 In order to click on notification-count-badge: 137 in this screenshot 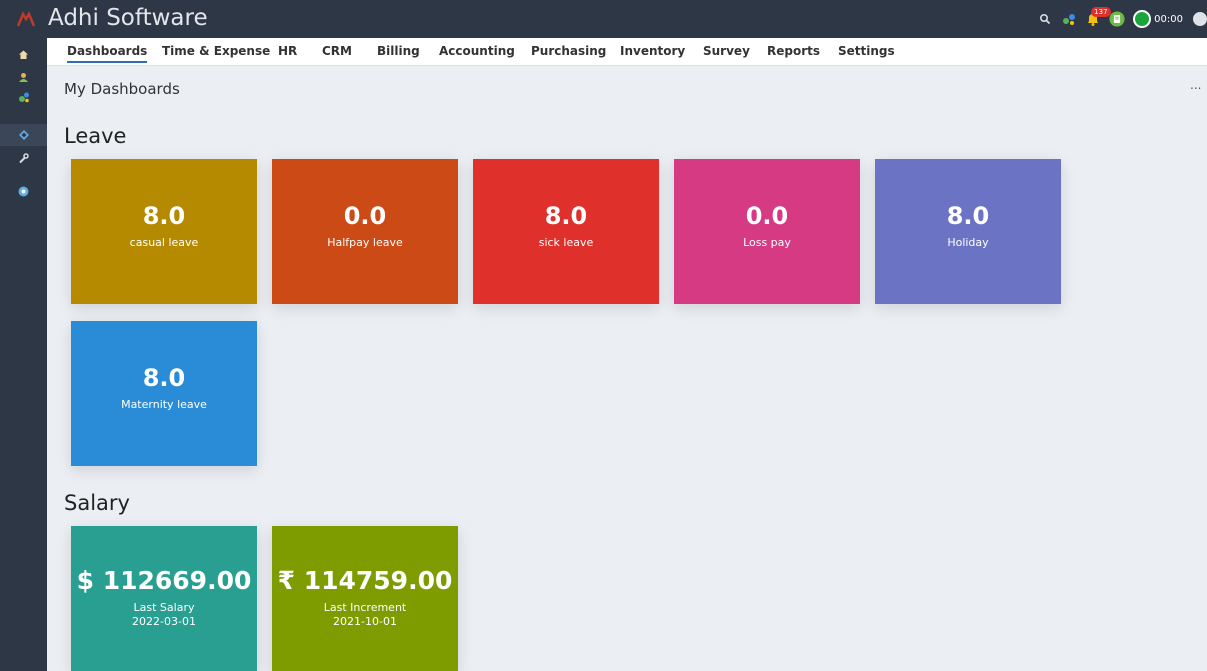, I will do `click(1101, 12)`.